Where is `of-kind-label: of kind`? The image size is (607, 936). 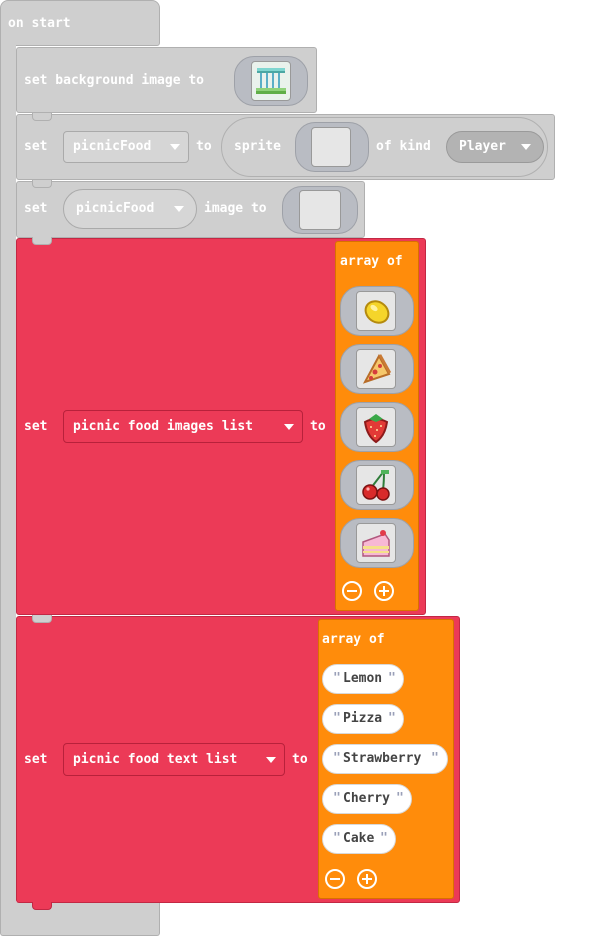 of-kind-label: of kind is located at coordinates (403, 146).